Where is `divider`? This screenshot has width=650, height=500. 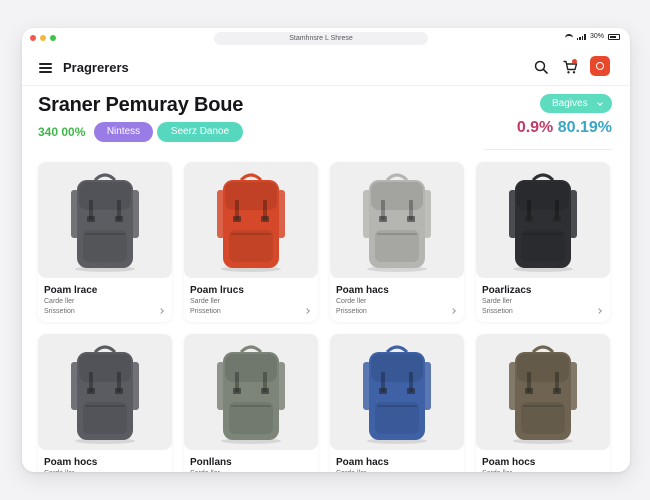
divider is located at coordinates (548, 149).